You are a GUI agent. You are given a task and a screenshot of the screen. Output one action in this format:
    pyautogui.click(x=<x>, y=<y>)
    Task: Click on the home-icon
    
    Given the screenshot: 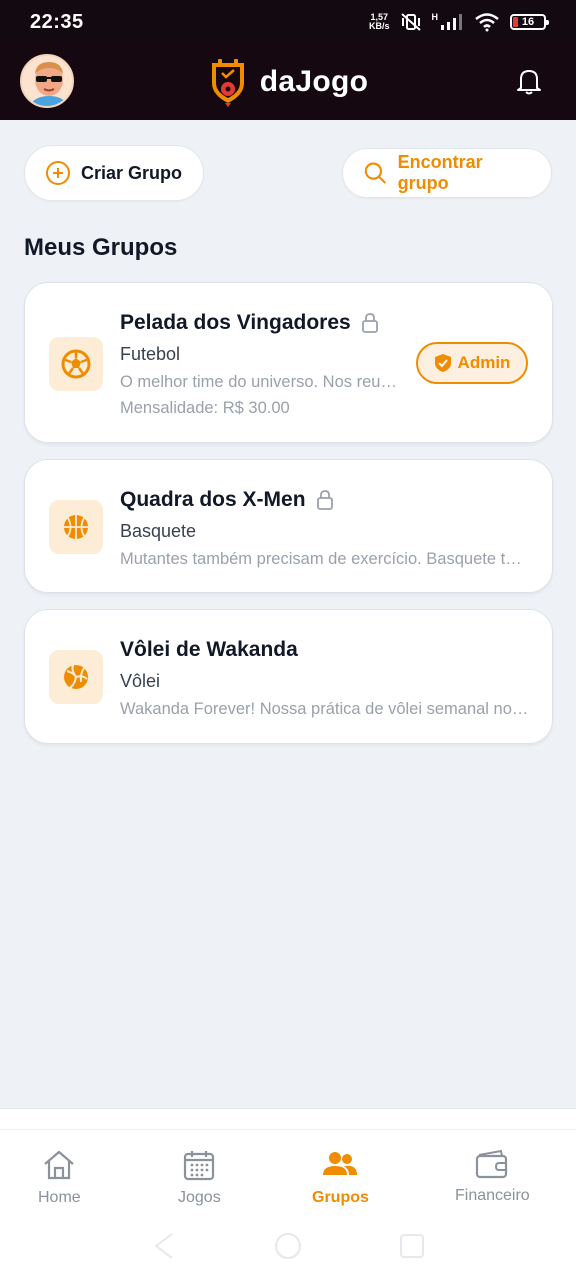 What is the action you would take?
    pyautogui.click(x=59, y=1165)
    